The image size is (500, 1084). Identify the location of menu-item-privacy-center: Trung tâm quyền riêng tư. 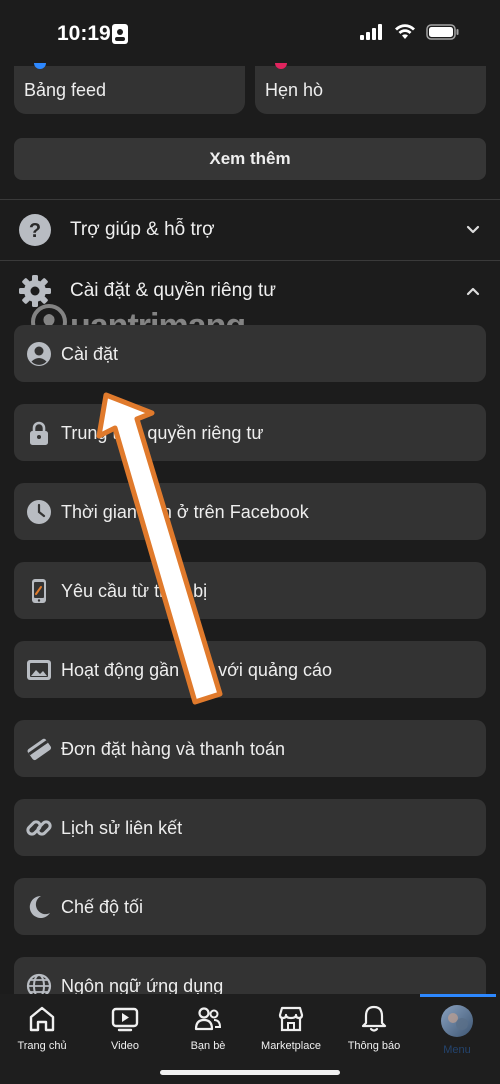
(250, 432).